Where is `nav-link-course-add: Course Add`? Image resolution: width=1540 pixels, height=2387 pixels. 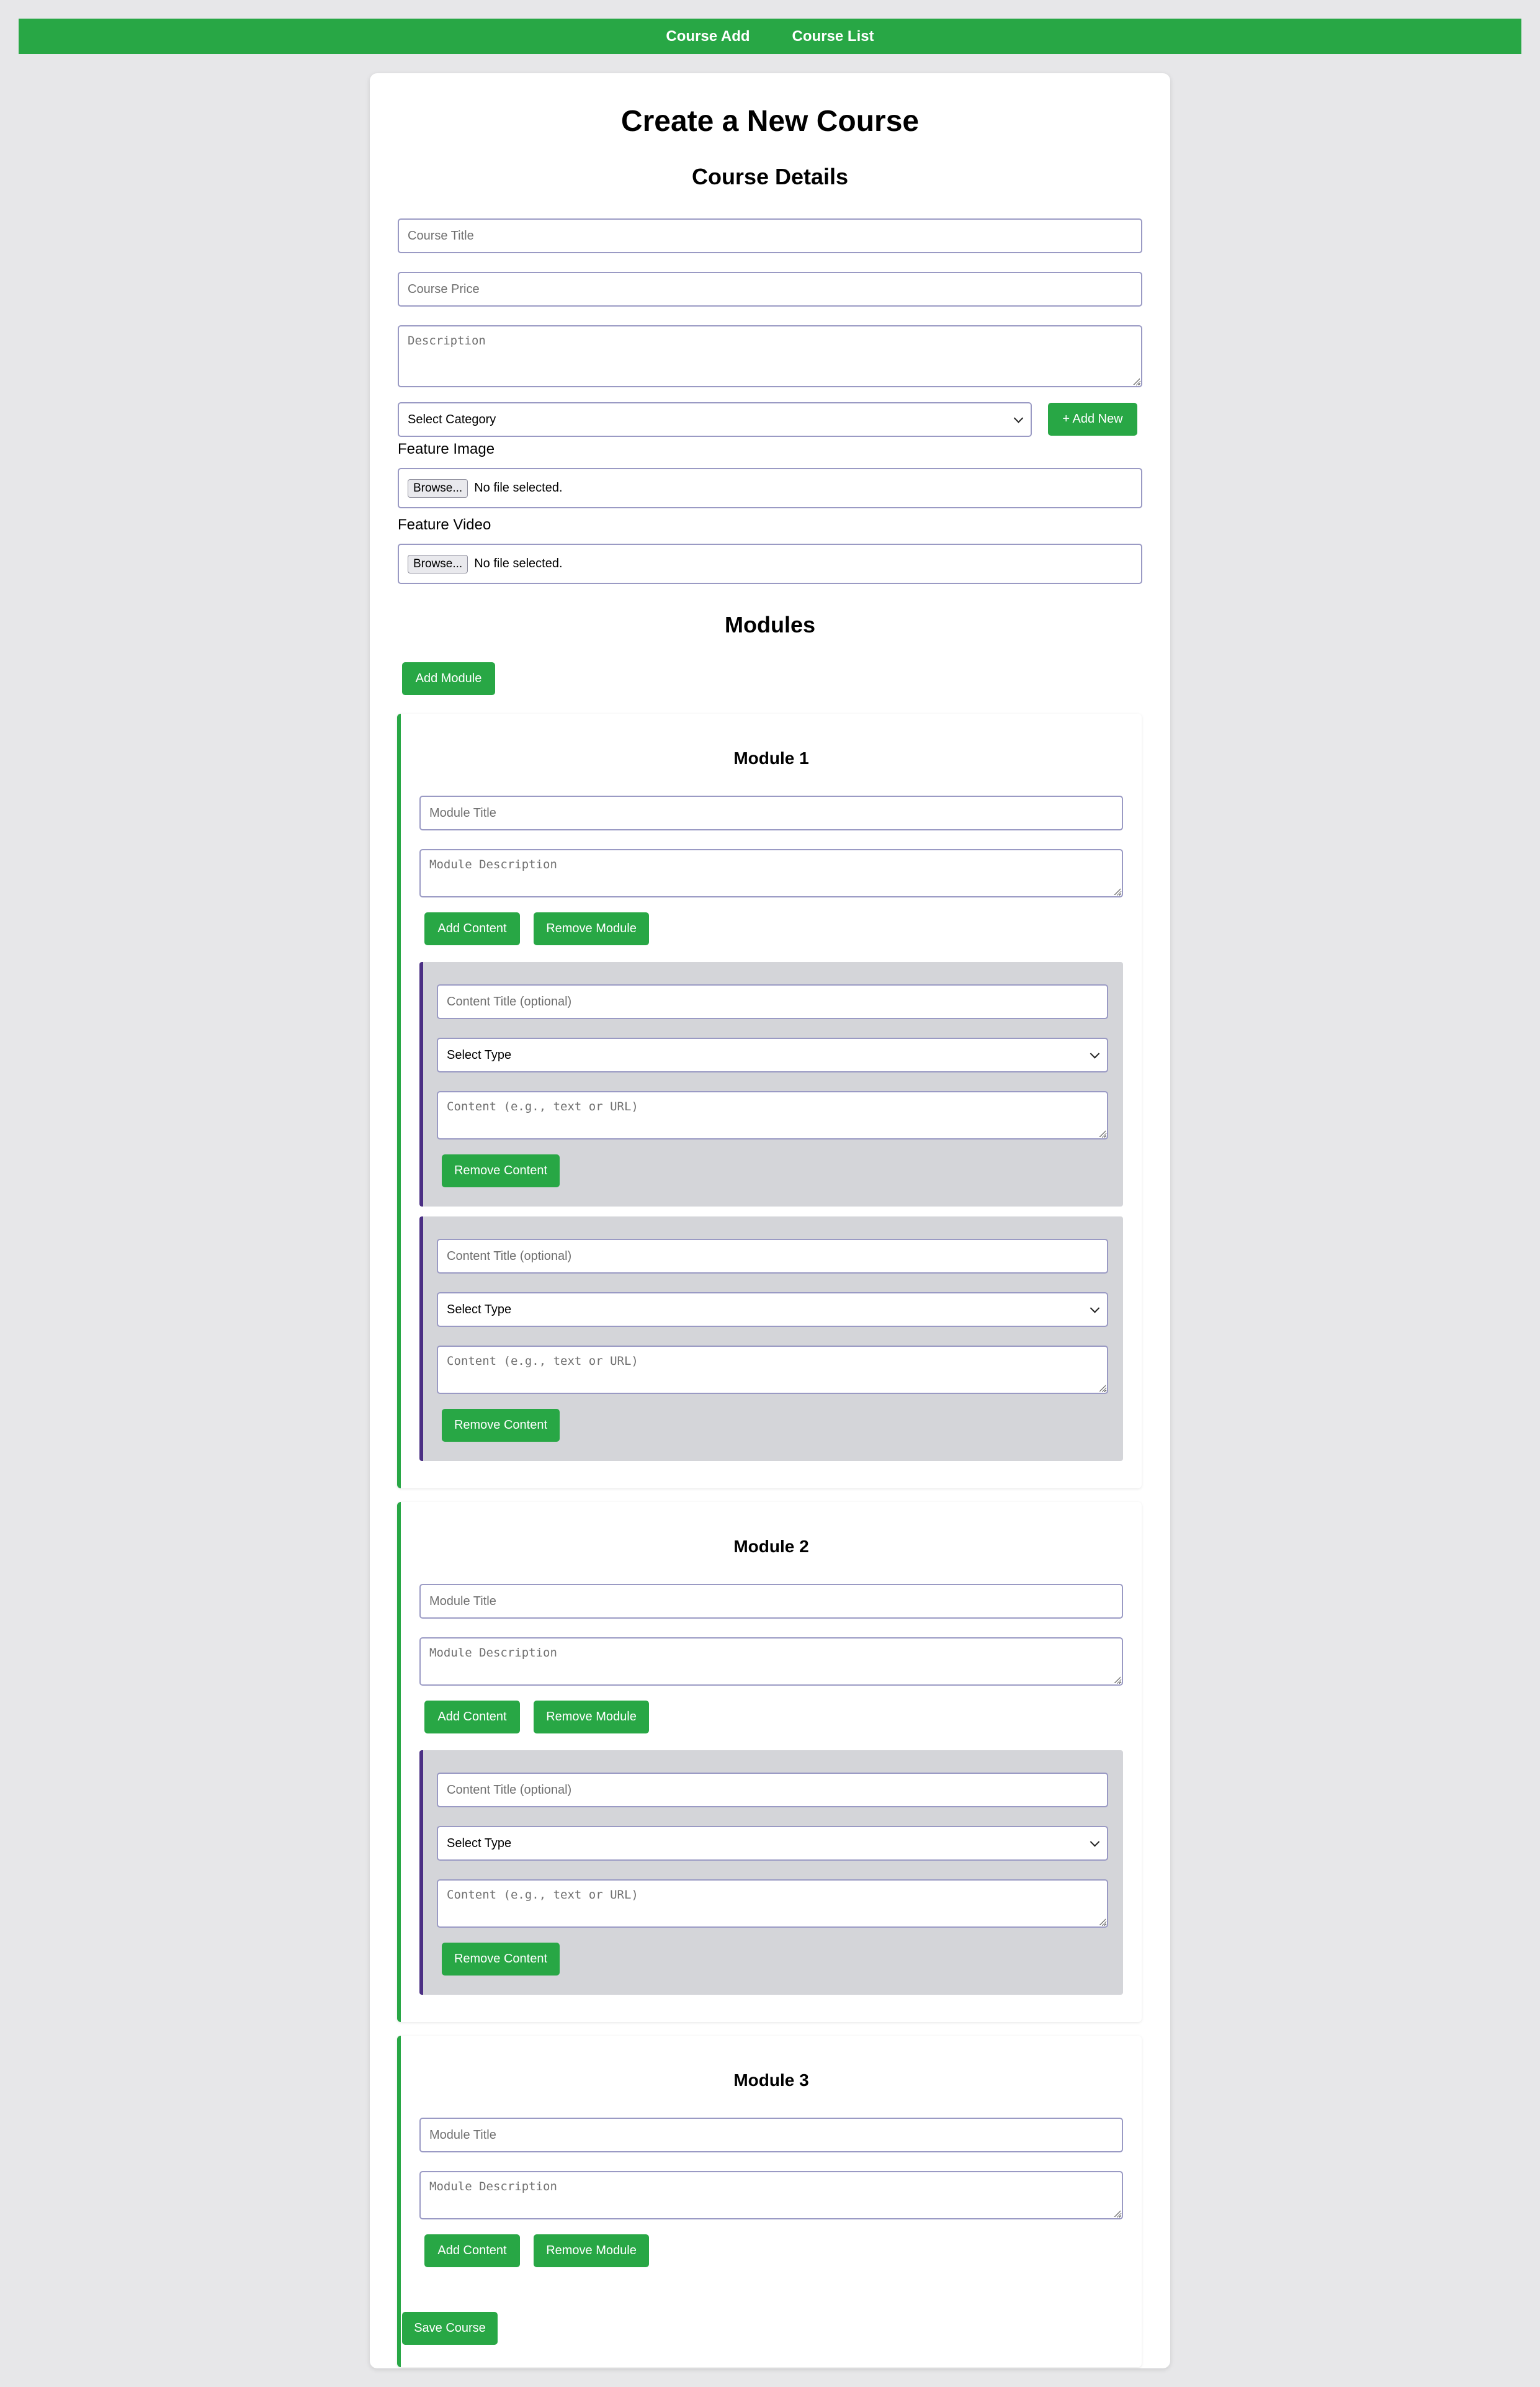 nav-link-course-add: Course Add is located at coordinates (708, 36).